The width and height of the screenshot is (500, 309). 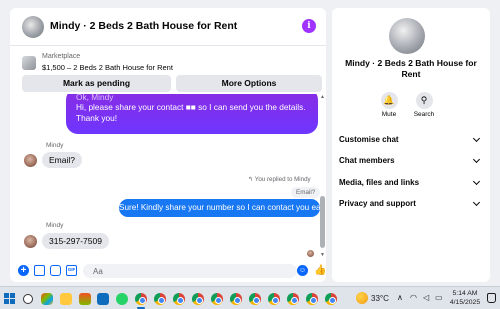 I want to click on section-label: Media, files and links, so click(x=379, y=182).